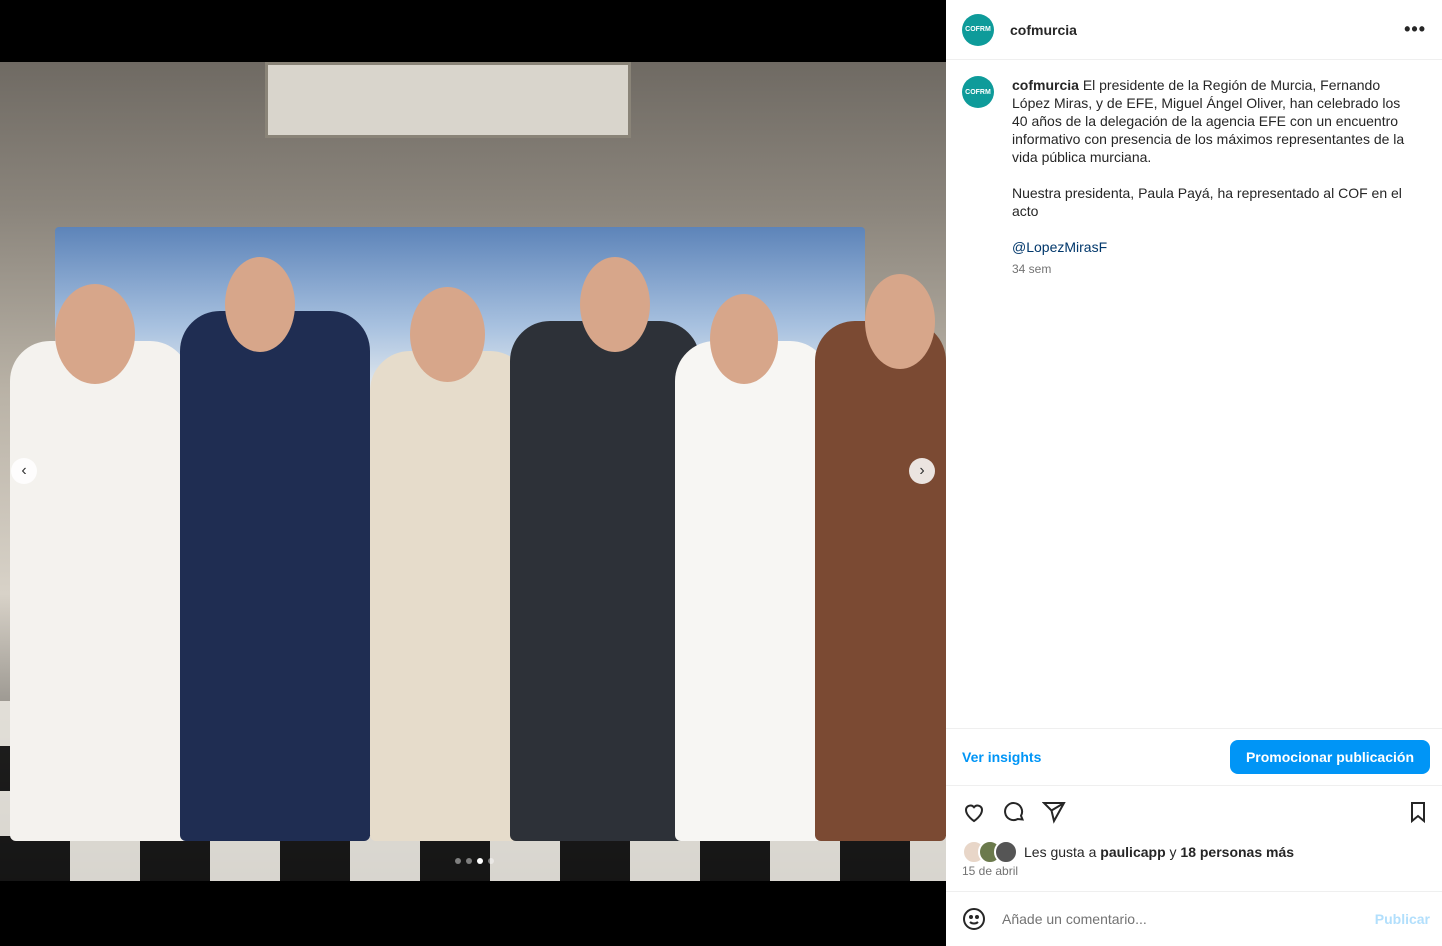 Image resolution: width=1442 pixels, height=946 pixels. Describe the element at coordinates (974, 919) in the screenshot. I see `emoji-icon` at that location.